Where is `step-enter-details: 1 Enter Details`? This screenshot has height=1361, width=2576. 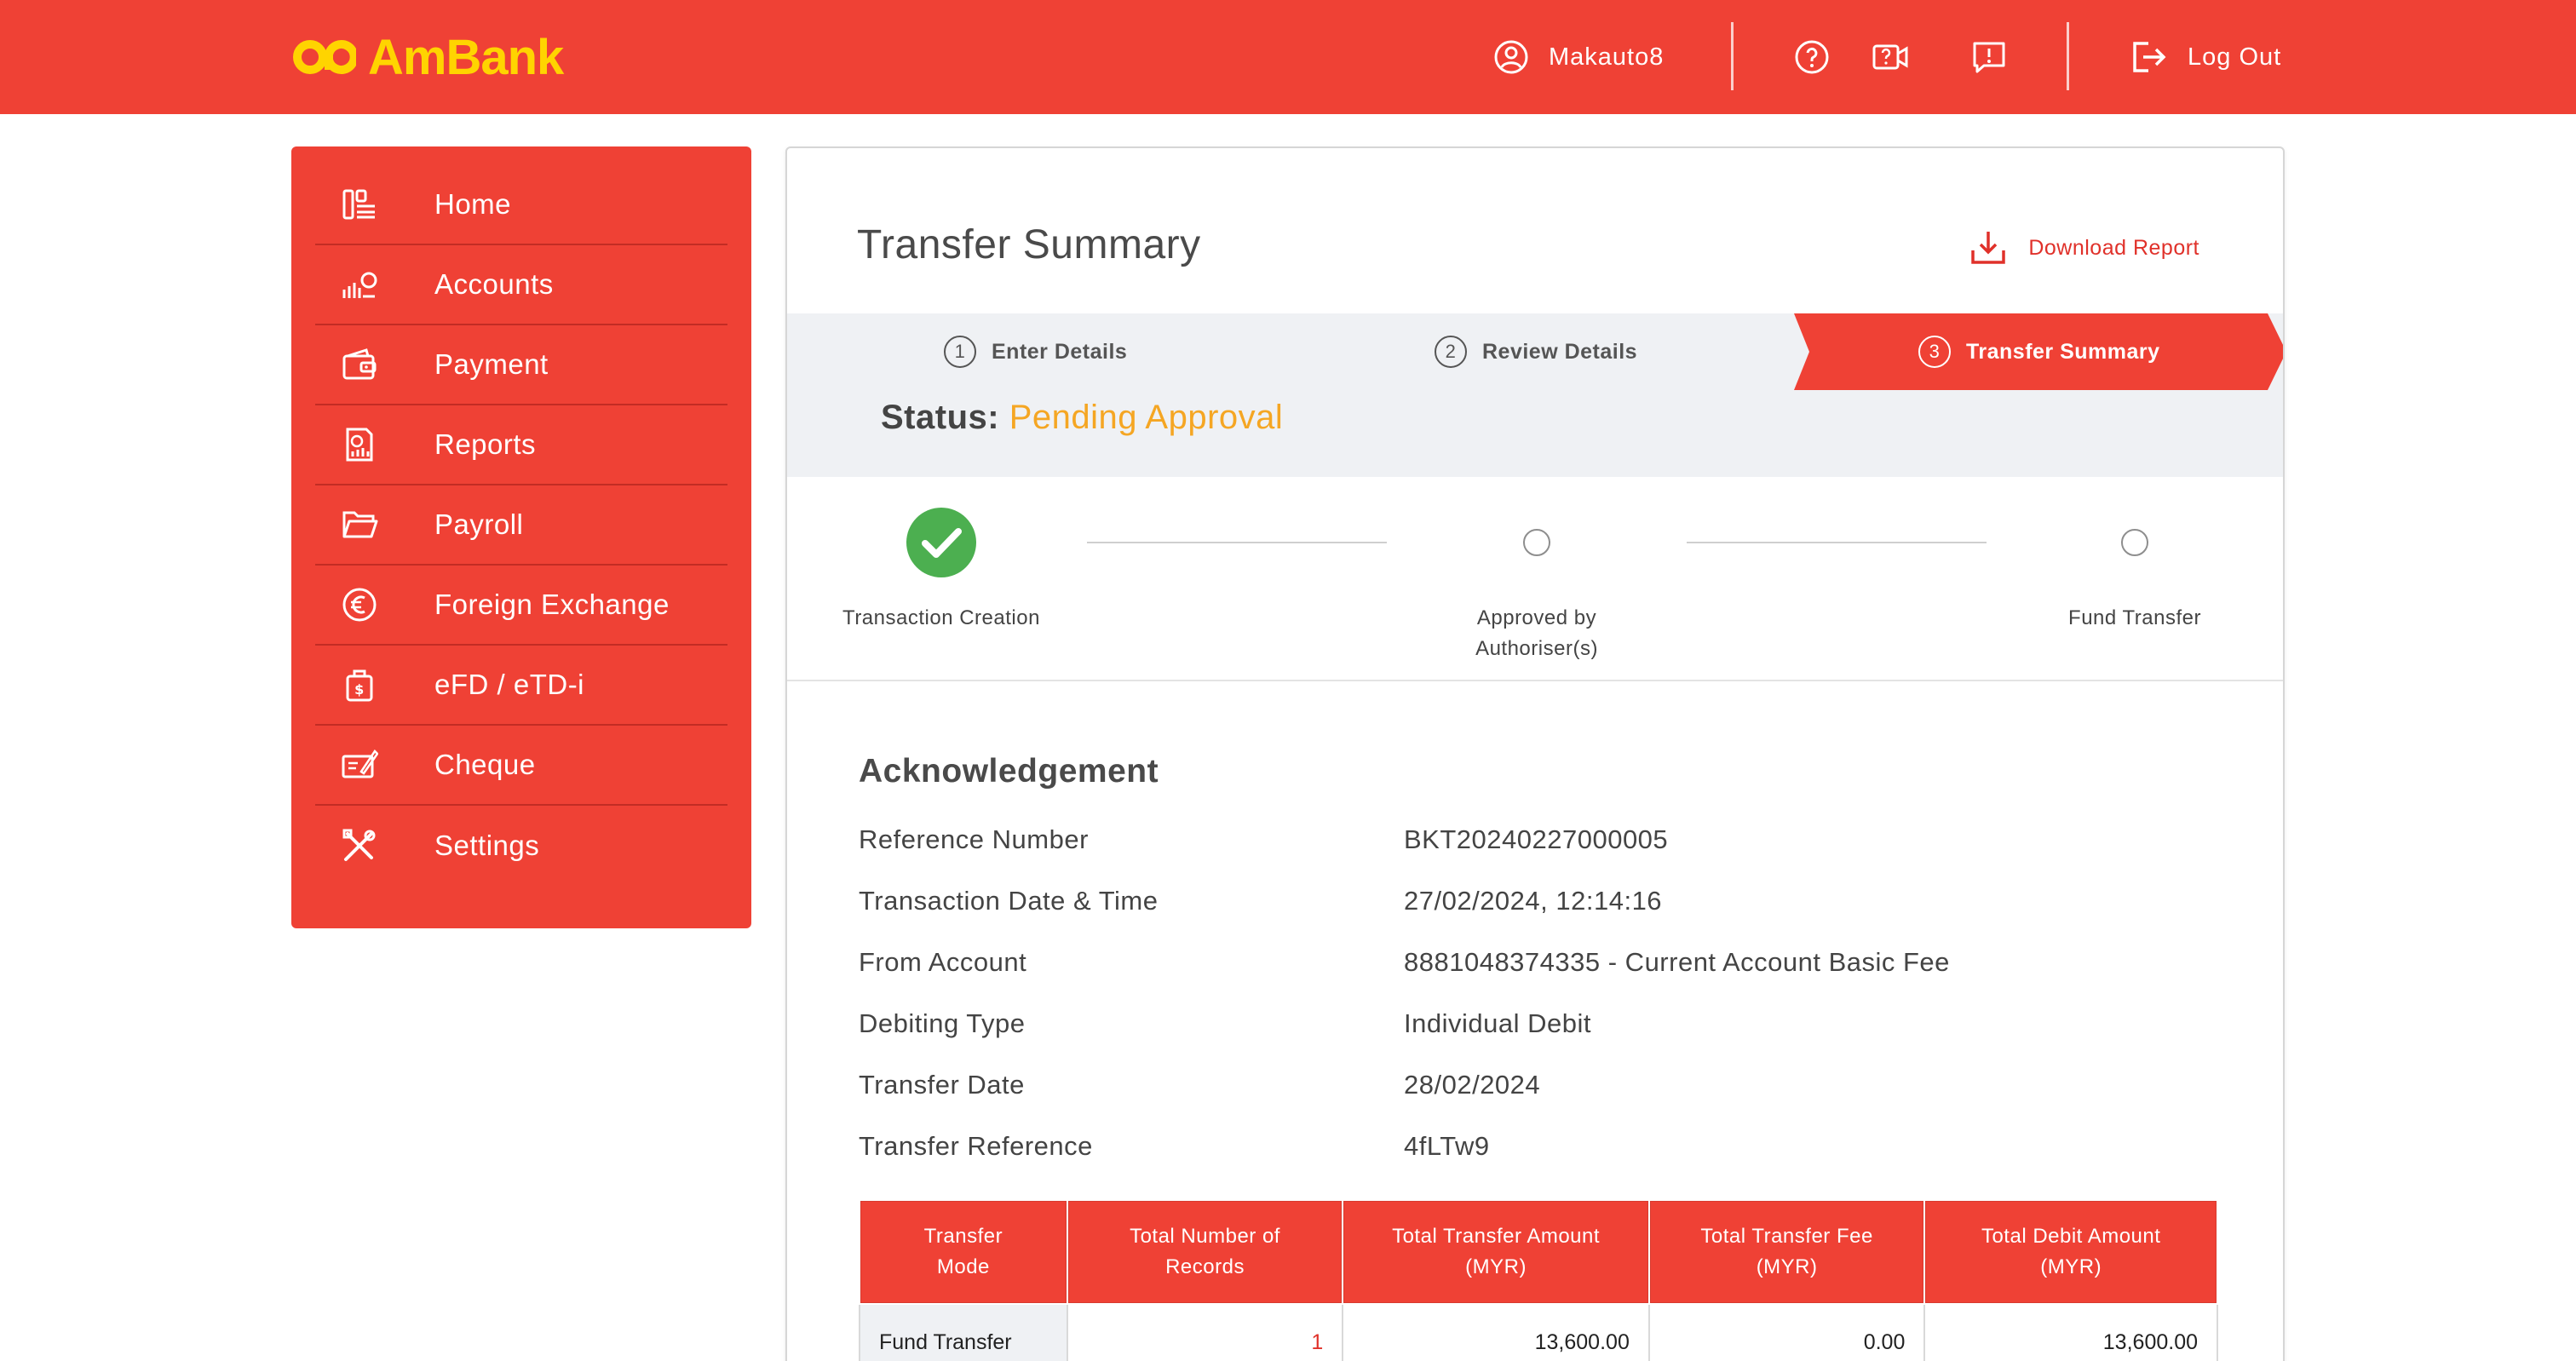 step-enter-details: 1 Enter Details is located at coordinates (1035, 351).